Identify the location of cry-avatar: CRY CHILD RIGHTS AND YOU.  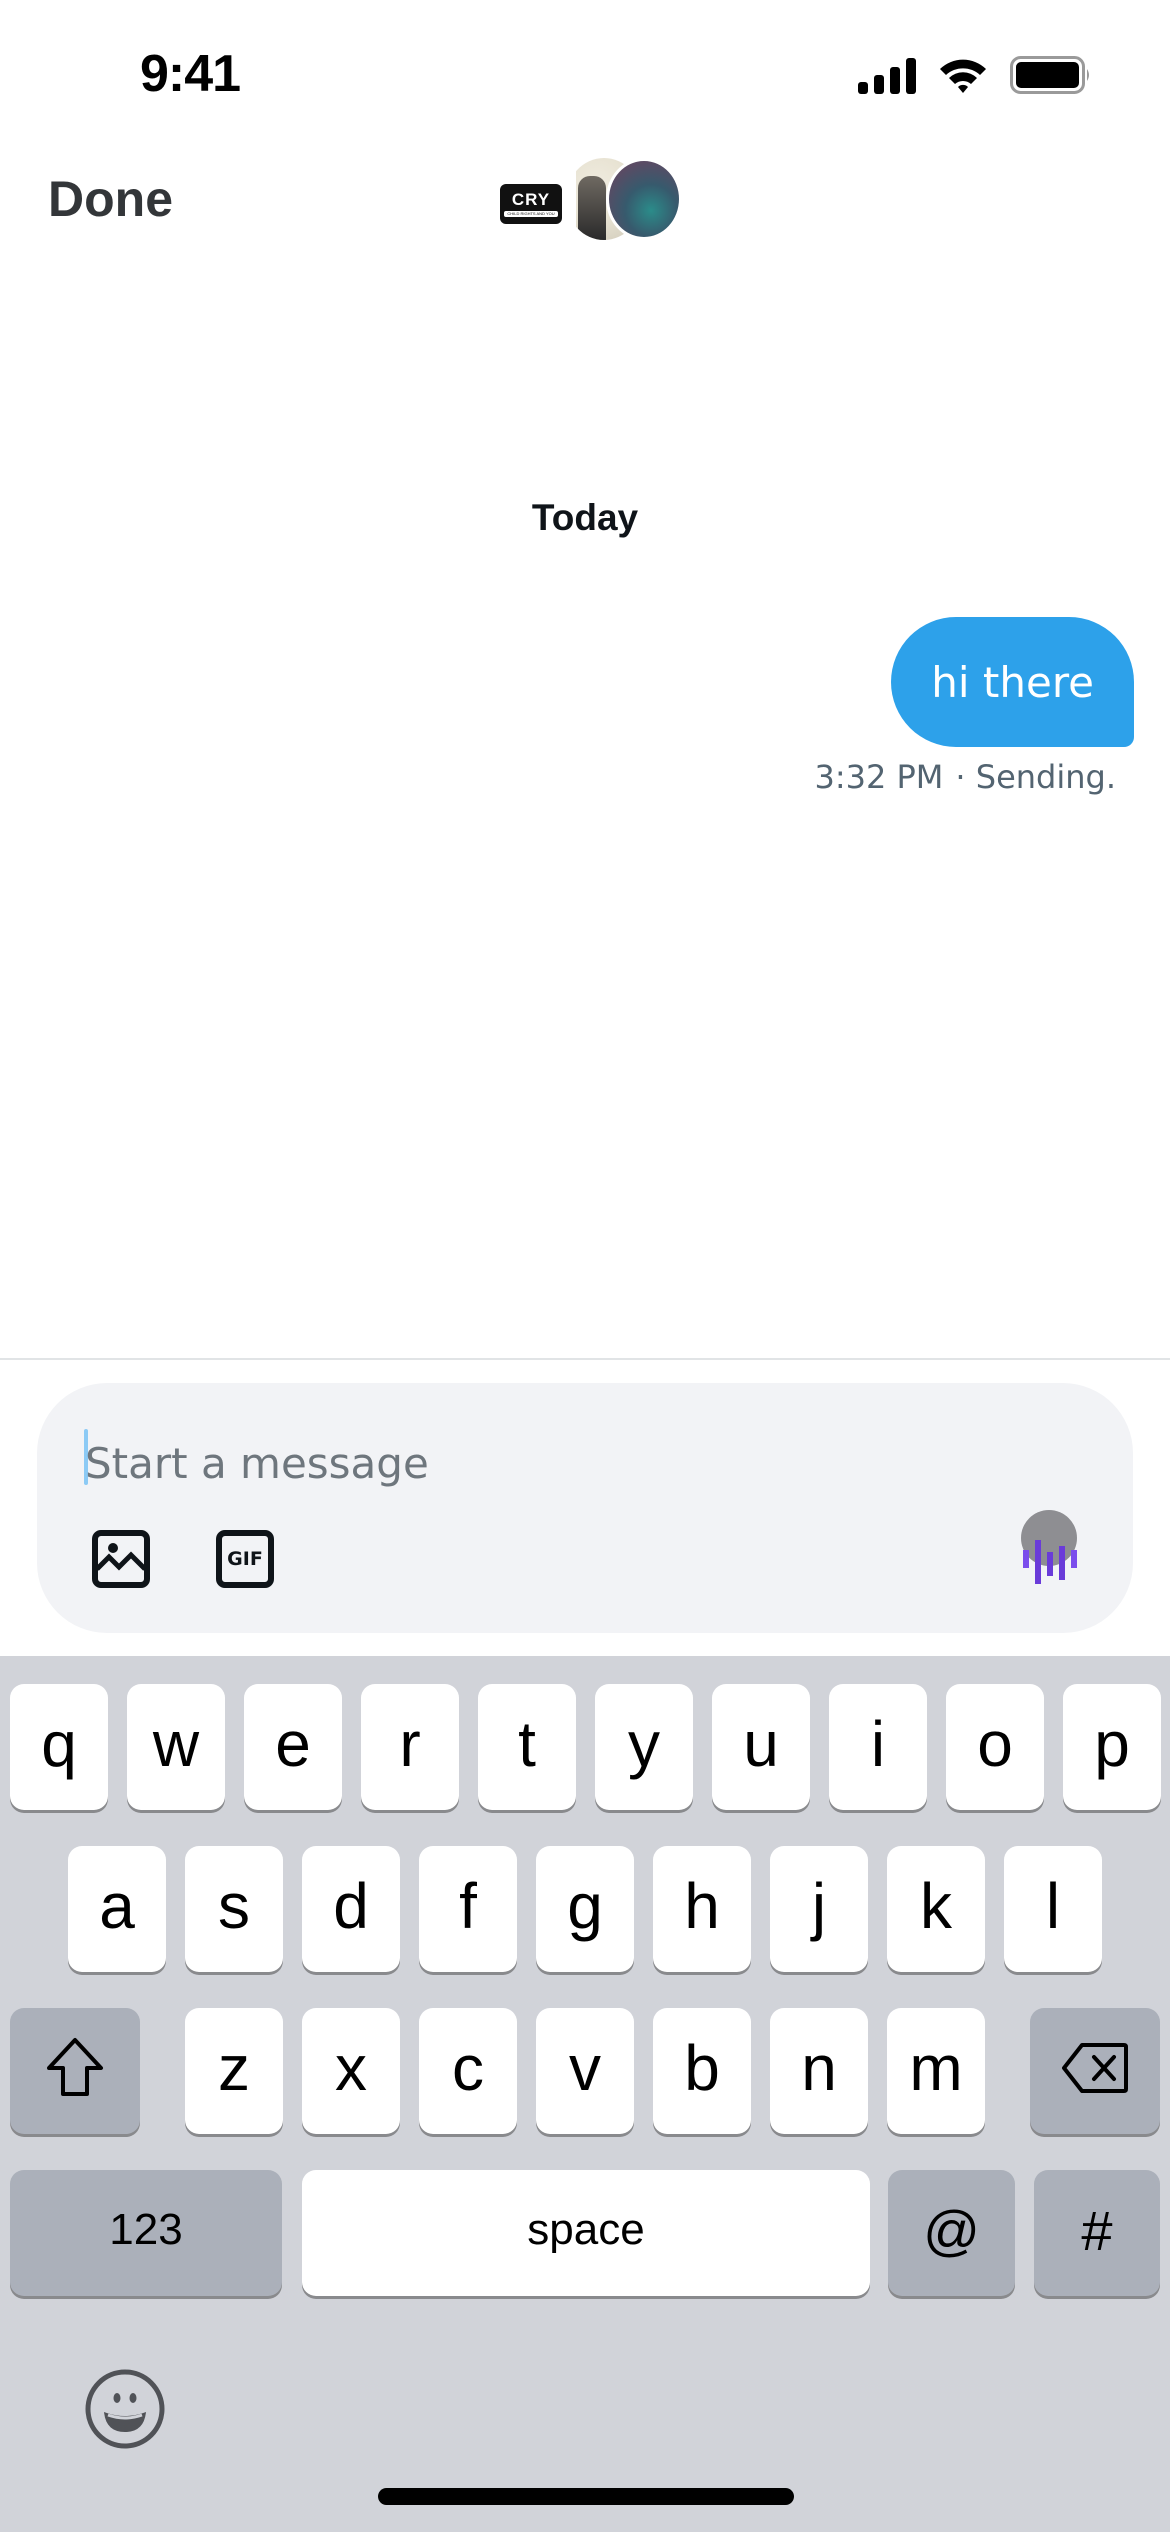
(531, 204).